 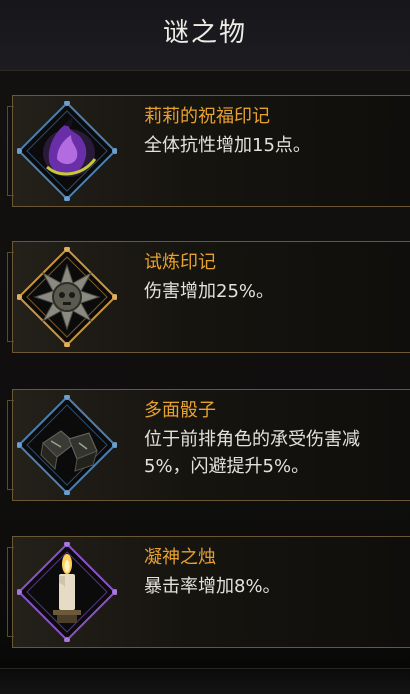 I want to click on dice-icon, so click(x=67, y=445).